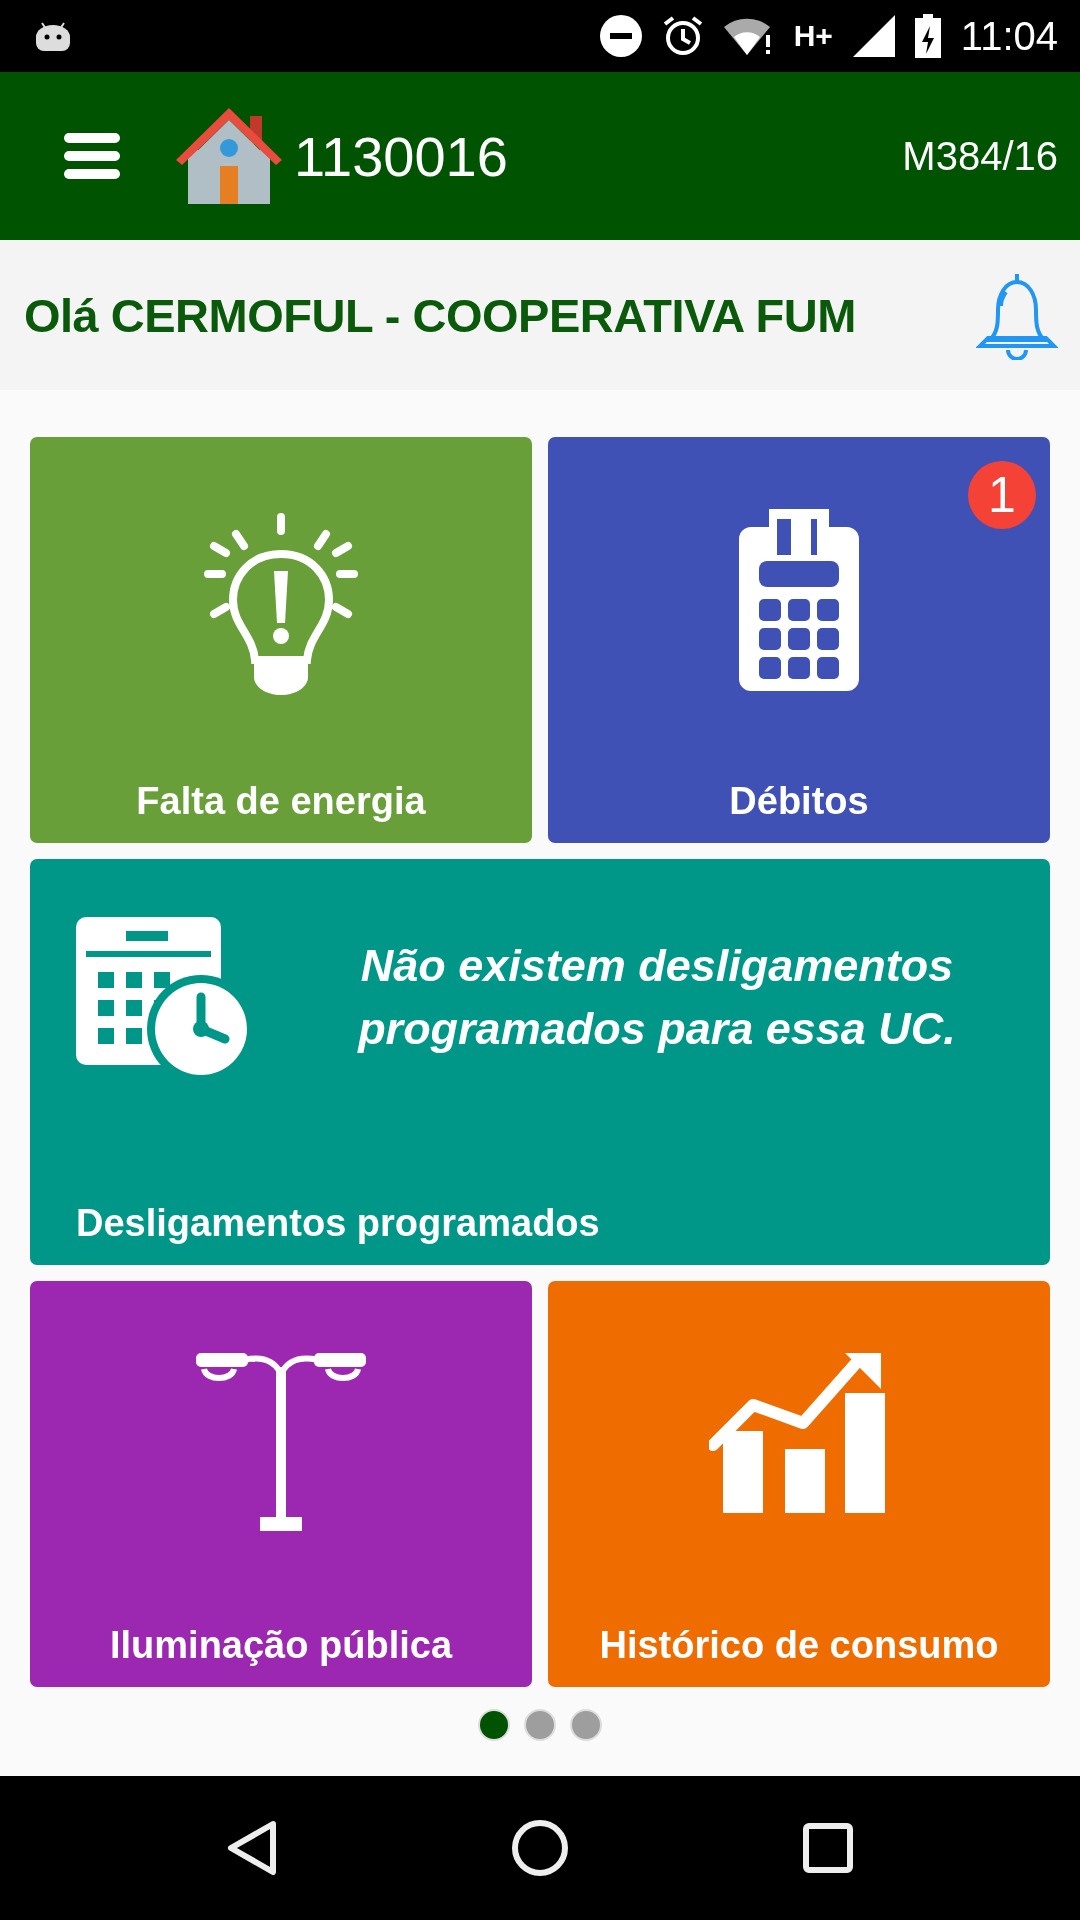  What do you see at coordinates (540, 1848) in the screenshot?
I see `home-button` at bounding box center [540, 1848].